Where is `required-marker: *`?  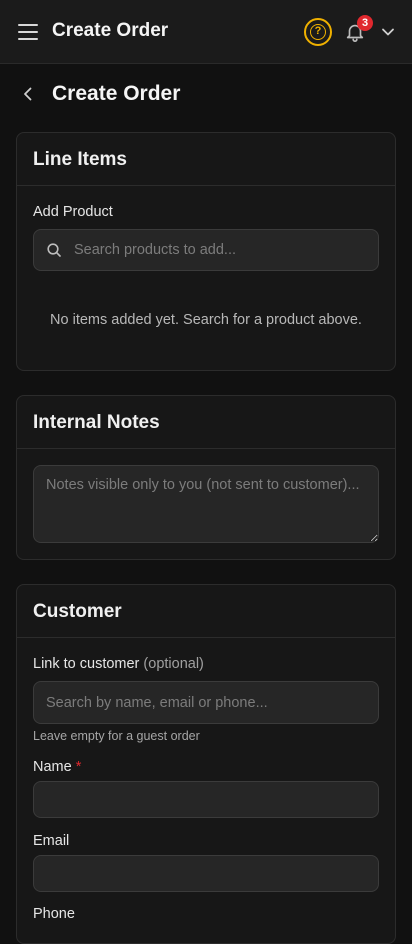 required-marker: * is located at coordinates (78, 767).